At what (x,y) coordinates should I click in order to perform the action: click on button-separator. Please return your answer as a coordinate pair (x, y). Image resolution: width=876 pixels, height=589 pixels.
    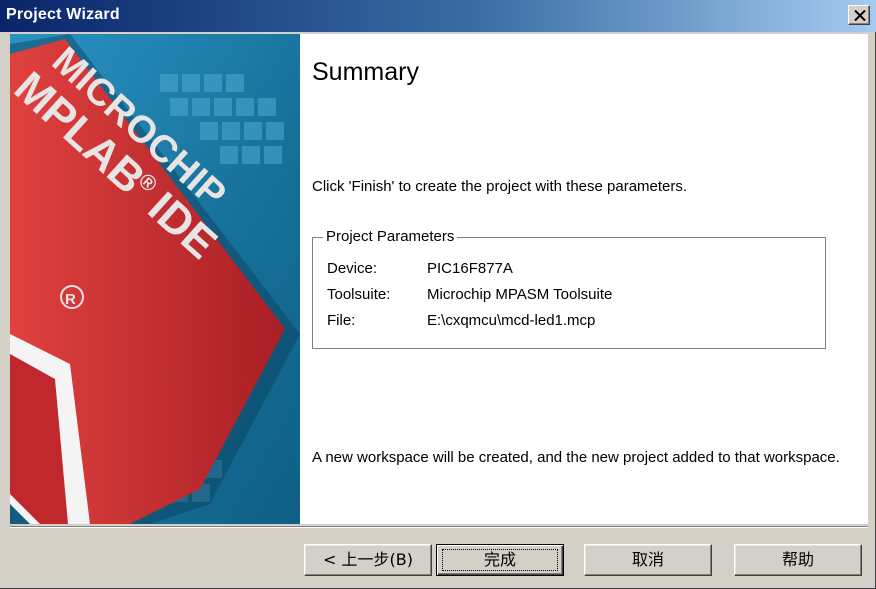
    Looking at the image, I should click on (439, 527).